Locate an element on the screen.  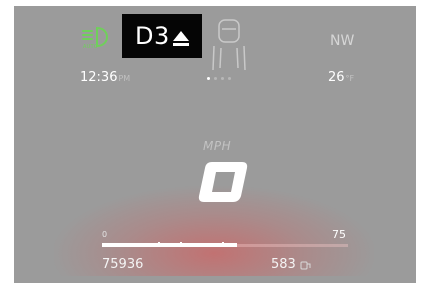
power-meter is located at coordinates (225, 245).